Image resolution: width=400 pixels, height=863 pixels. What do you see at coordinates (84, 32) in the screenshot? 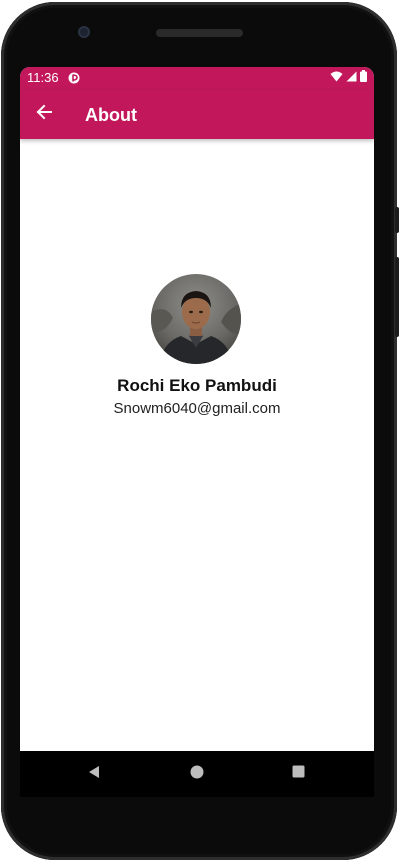
I see `front-camera` at bounding box center [84, 32].